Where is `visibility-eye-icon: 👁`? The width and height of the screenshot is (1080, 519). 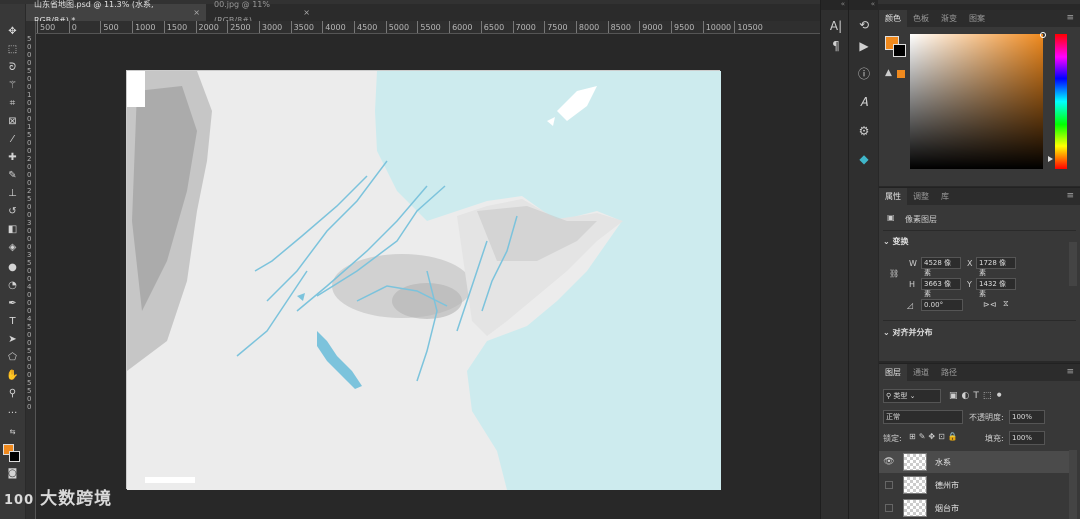 visibility-eye-icon: 👁 is located at coordinates (889, 462).